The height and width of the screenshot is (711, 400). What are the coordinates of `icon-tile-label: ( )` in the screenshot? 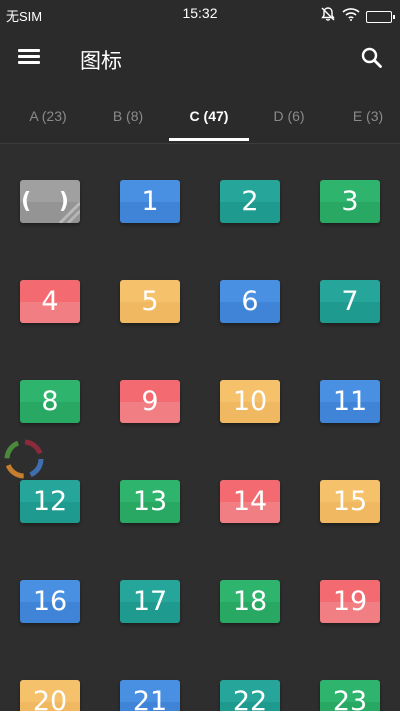 It's located at (50, 201).